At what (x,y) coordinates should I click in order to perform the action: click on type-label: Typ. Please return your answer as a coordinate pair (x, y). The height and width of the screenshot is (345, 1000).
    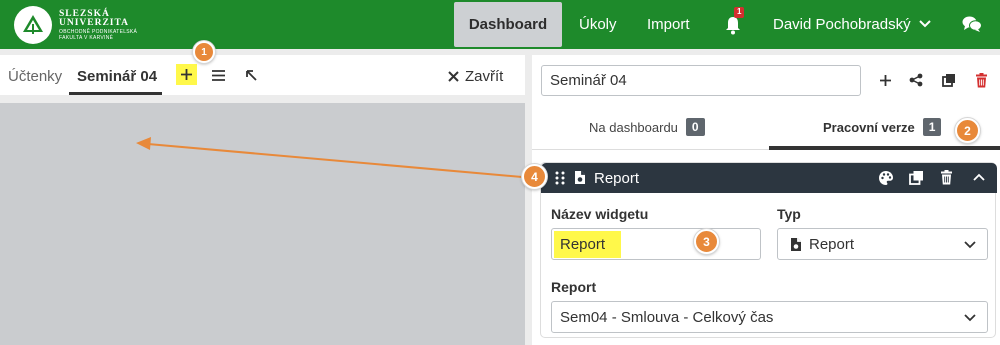
    Looking at the image, I should click on (789, 214).